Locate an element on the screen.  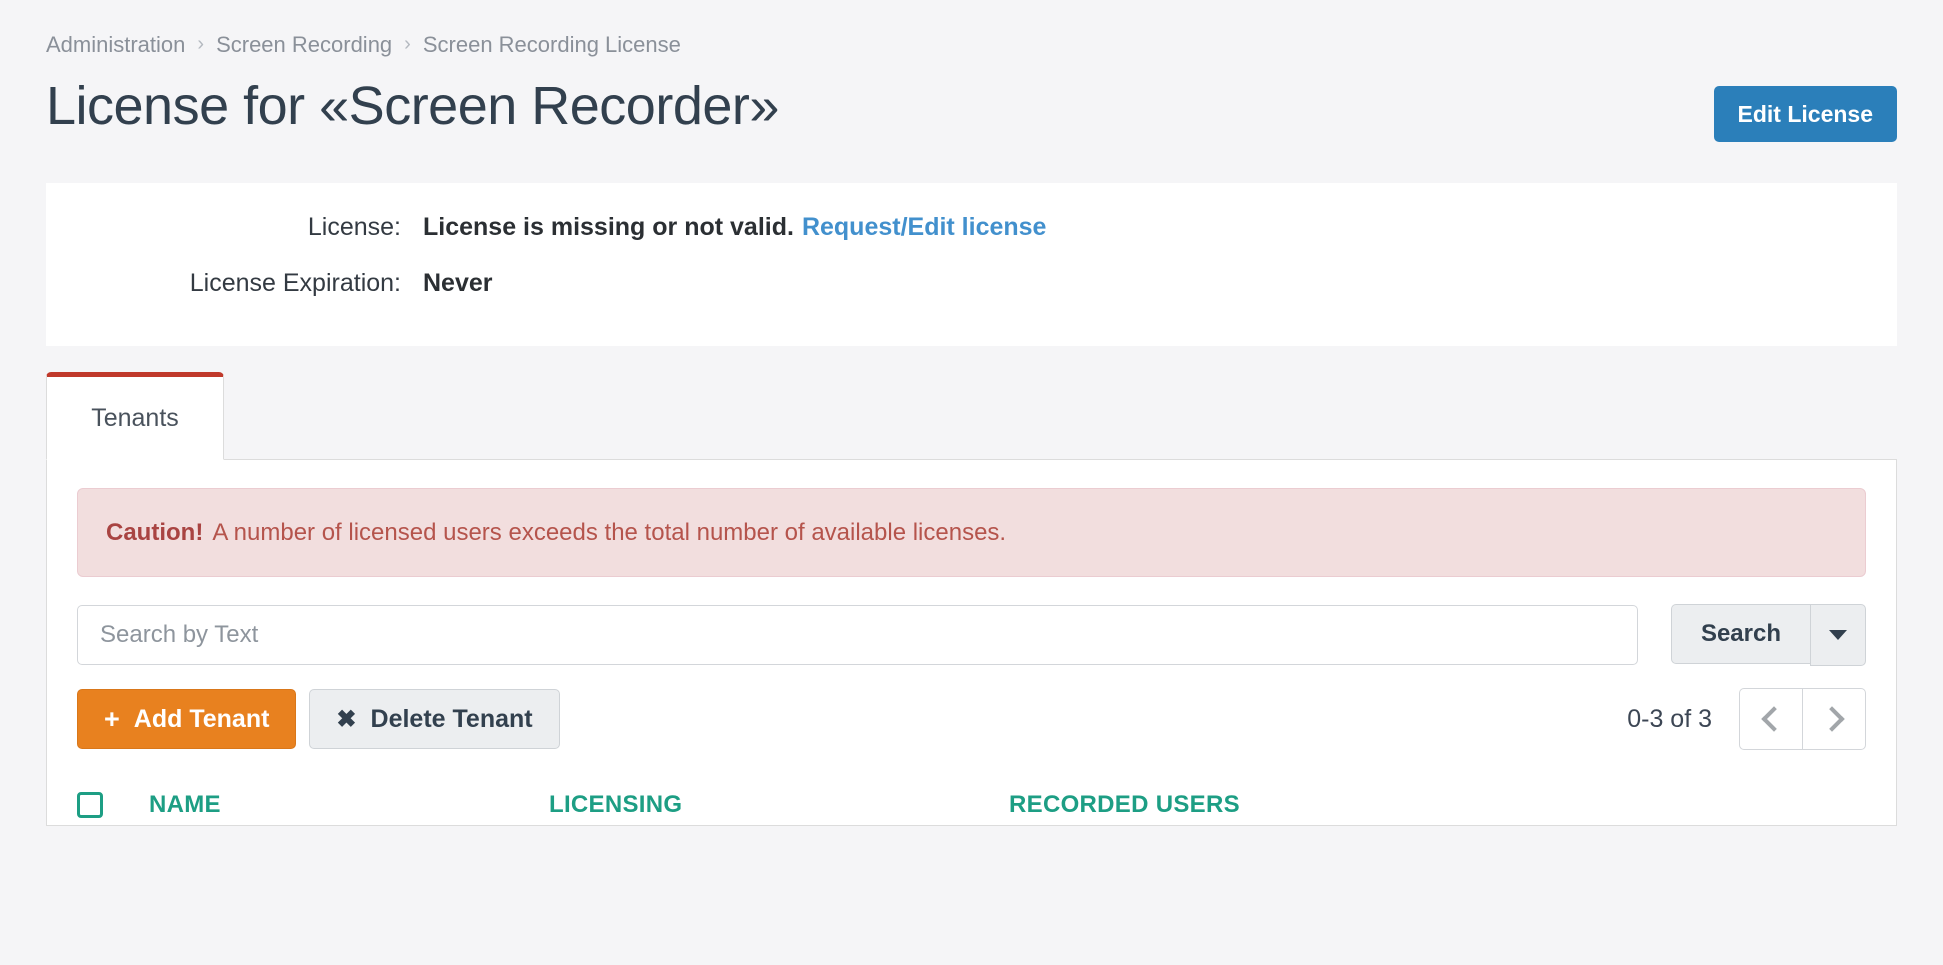
tenants-table-header: NAME LICENSING RECORDED USERS is located at coordinates (971, 805).